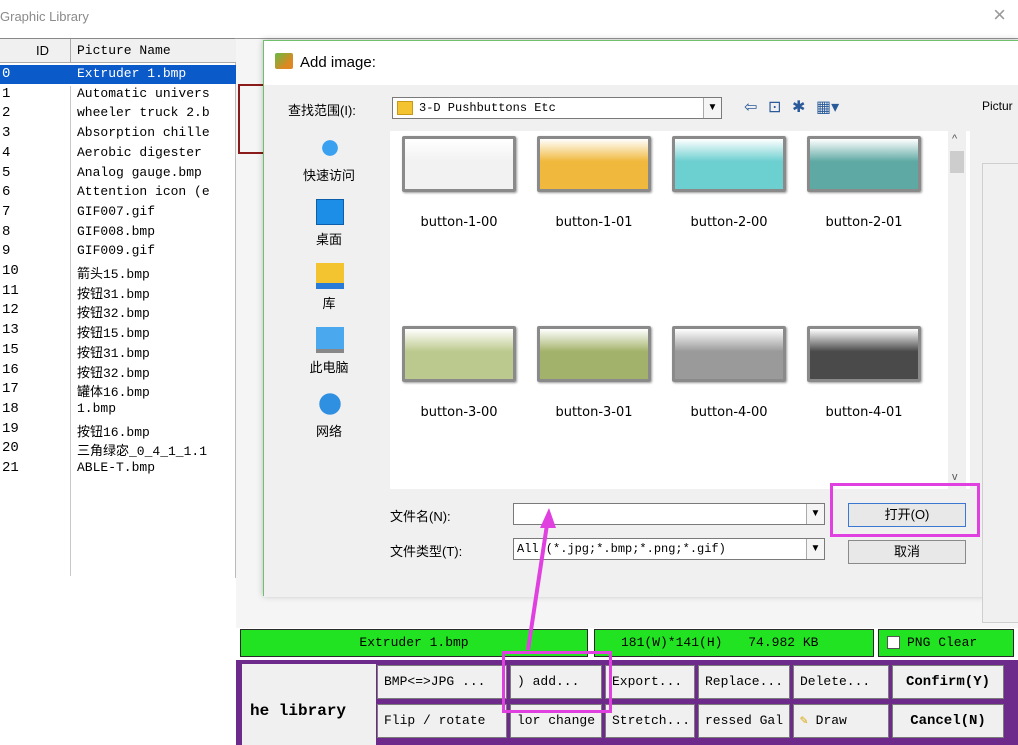 The height and width of the screenshot is (745, 1018). I want to click on confirm-button: Confirm(Y), so click(948, 682).